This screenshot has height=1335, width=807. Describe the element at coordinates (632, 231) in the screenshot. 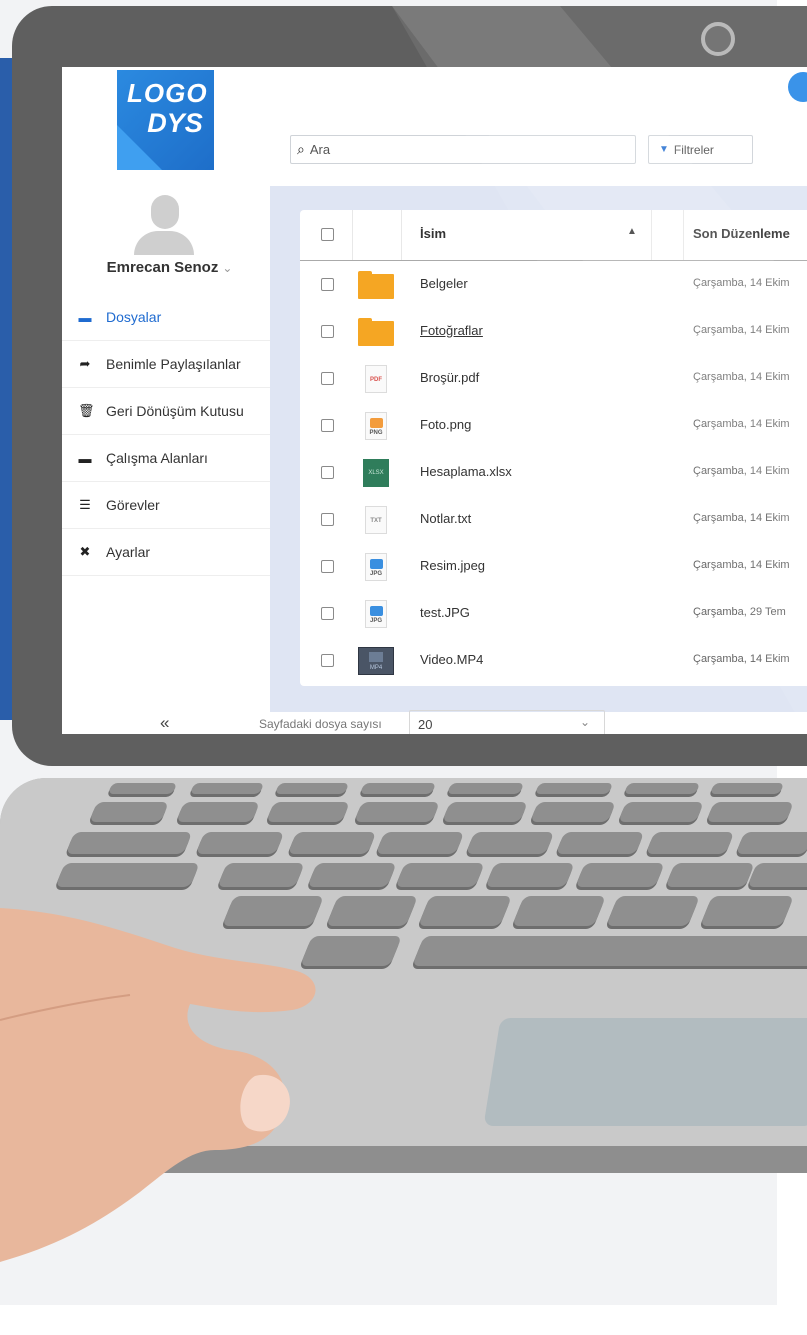

I see `sort-ascending-icon: ▲` at that location.